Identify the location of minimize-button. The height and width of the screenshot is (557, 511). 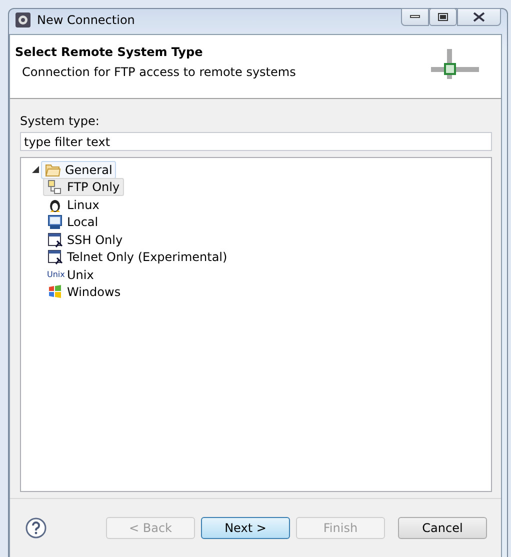
(415, 17).